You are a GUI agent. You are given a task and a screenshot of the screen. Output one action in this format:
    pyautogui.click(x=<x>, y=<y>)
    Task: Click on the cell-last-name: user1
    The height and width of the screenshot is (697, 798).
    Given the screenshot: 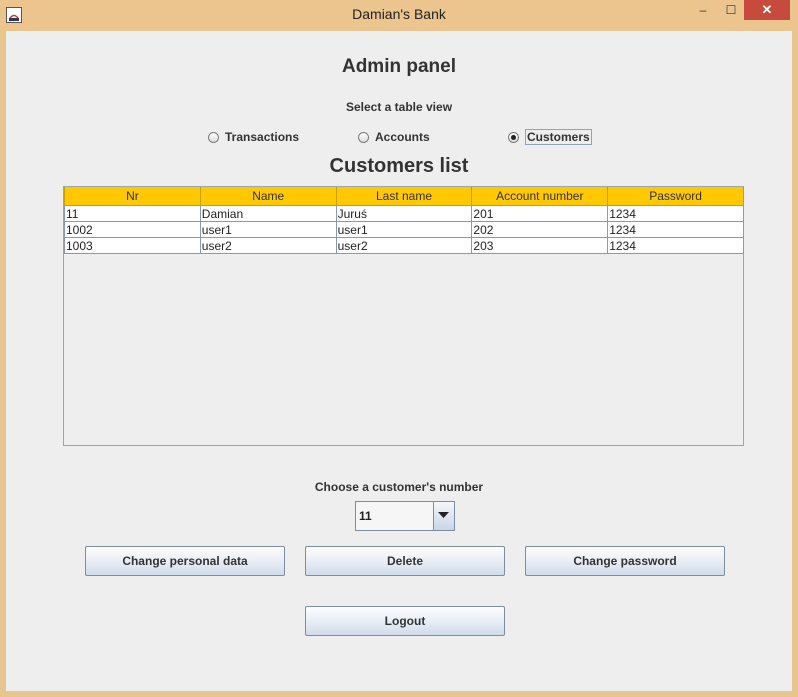 What is the action you would take?
    pyautogui.click(x=404, y=229)
    